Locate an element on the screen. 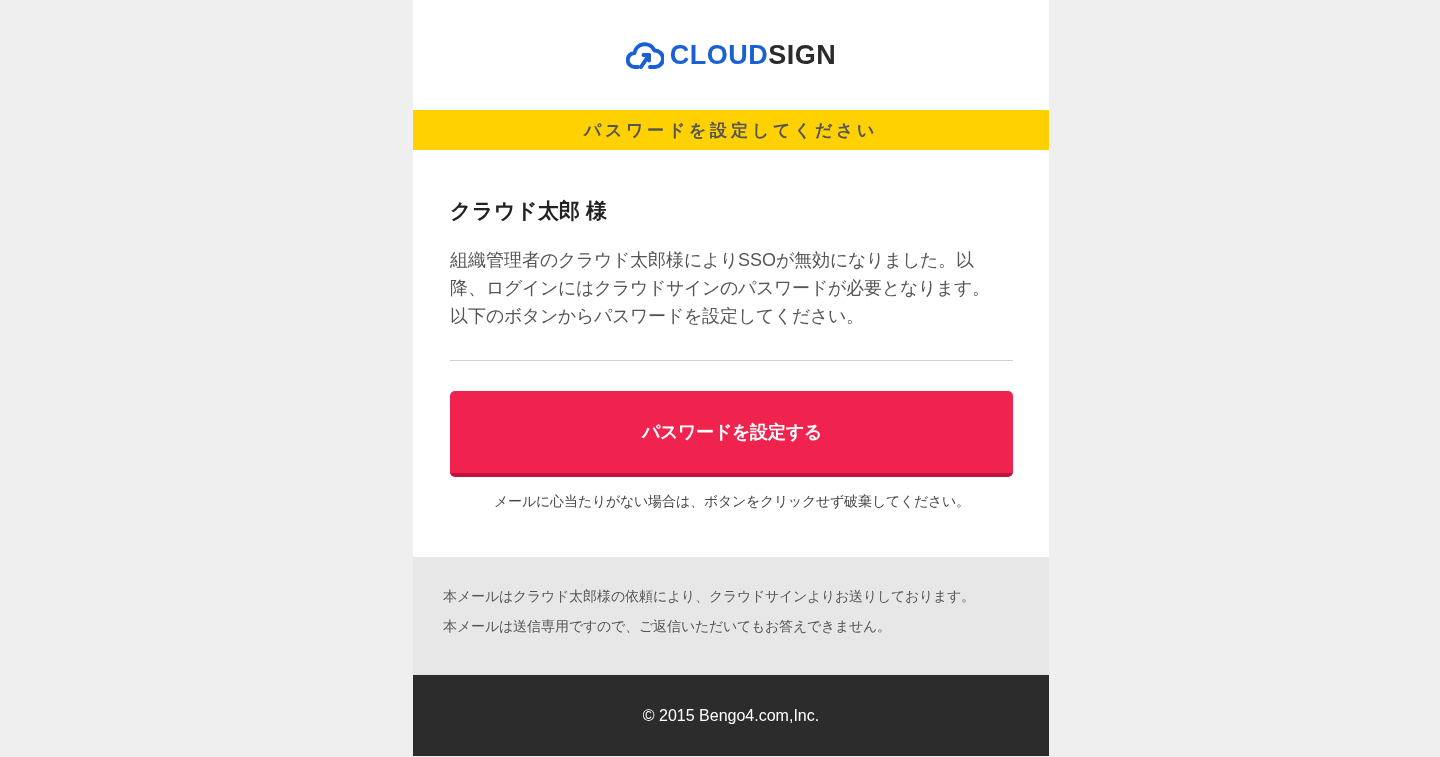 The image size is (1440, 757). notice-text: 本メールは送信専用ですので、ご返信いただいてもお答えできません。 is located at coordinates (667, 626).